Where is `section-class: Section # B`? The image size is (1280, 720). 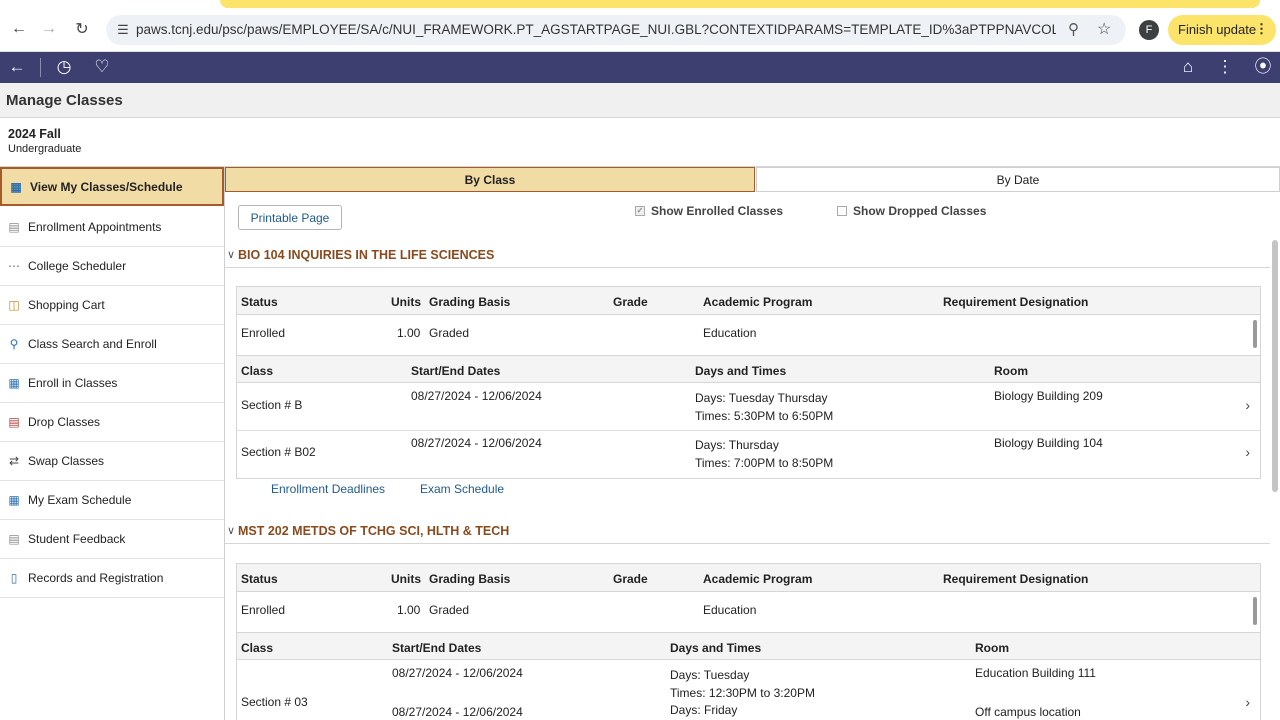 section-class: Section # B is located at coordinates (271, 405).